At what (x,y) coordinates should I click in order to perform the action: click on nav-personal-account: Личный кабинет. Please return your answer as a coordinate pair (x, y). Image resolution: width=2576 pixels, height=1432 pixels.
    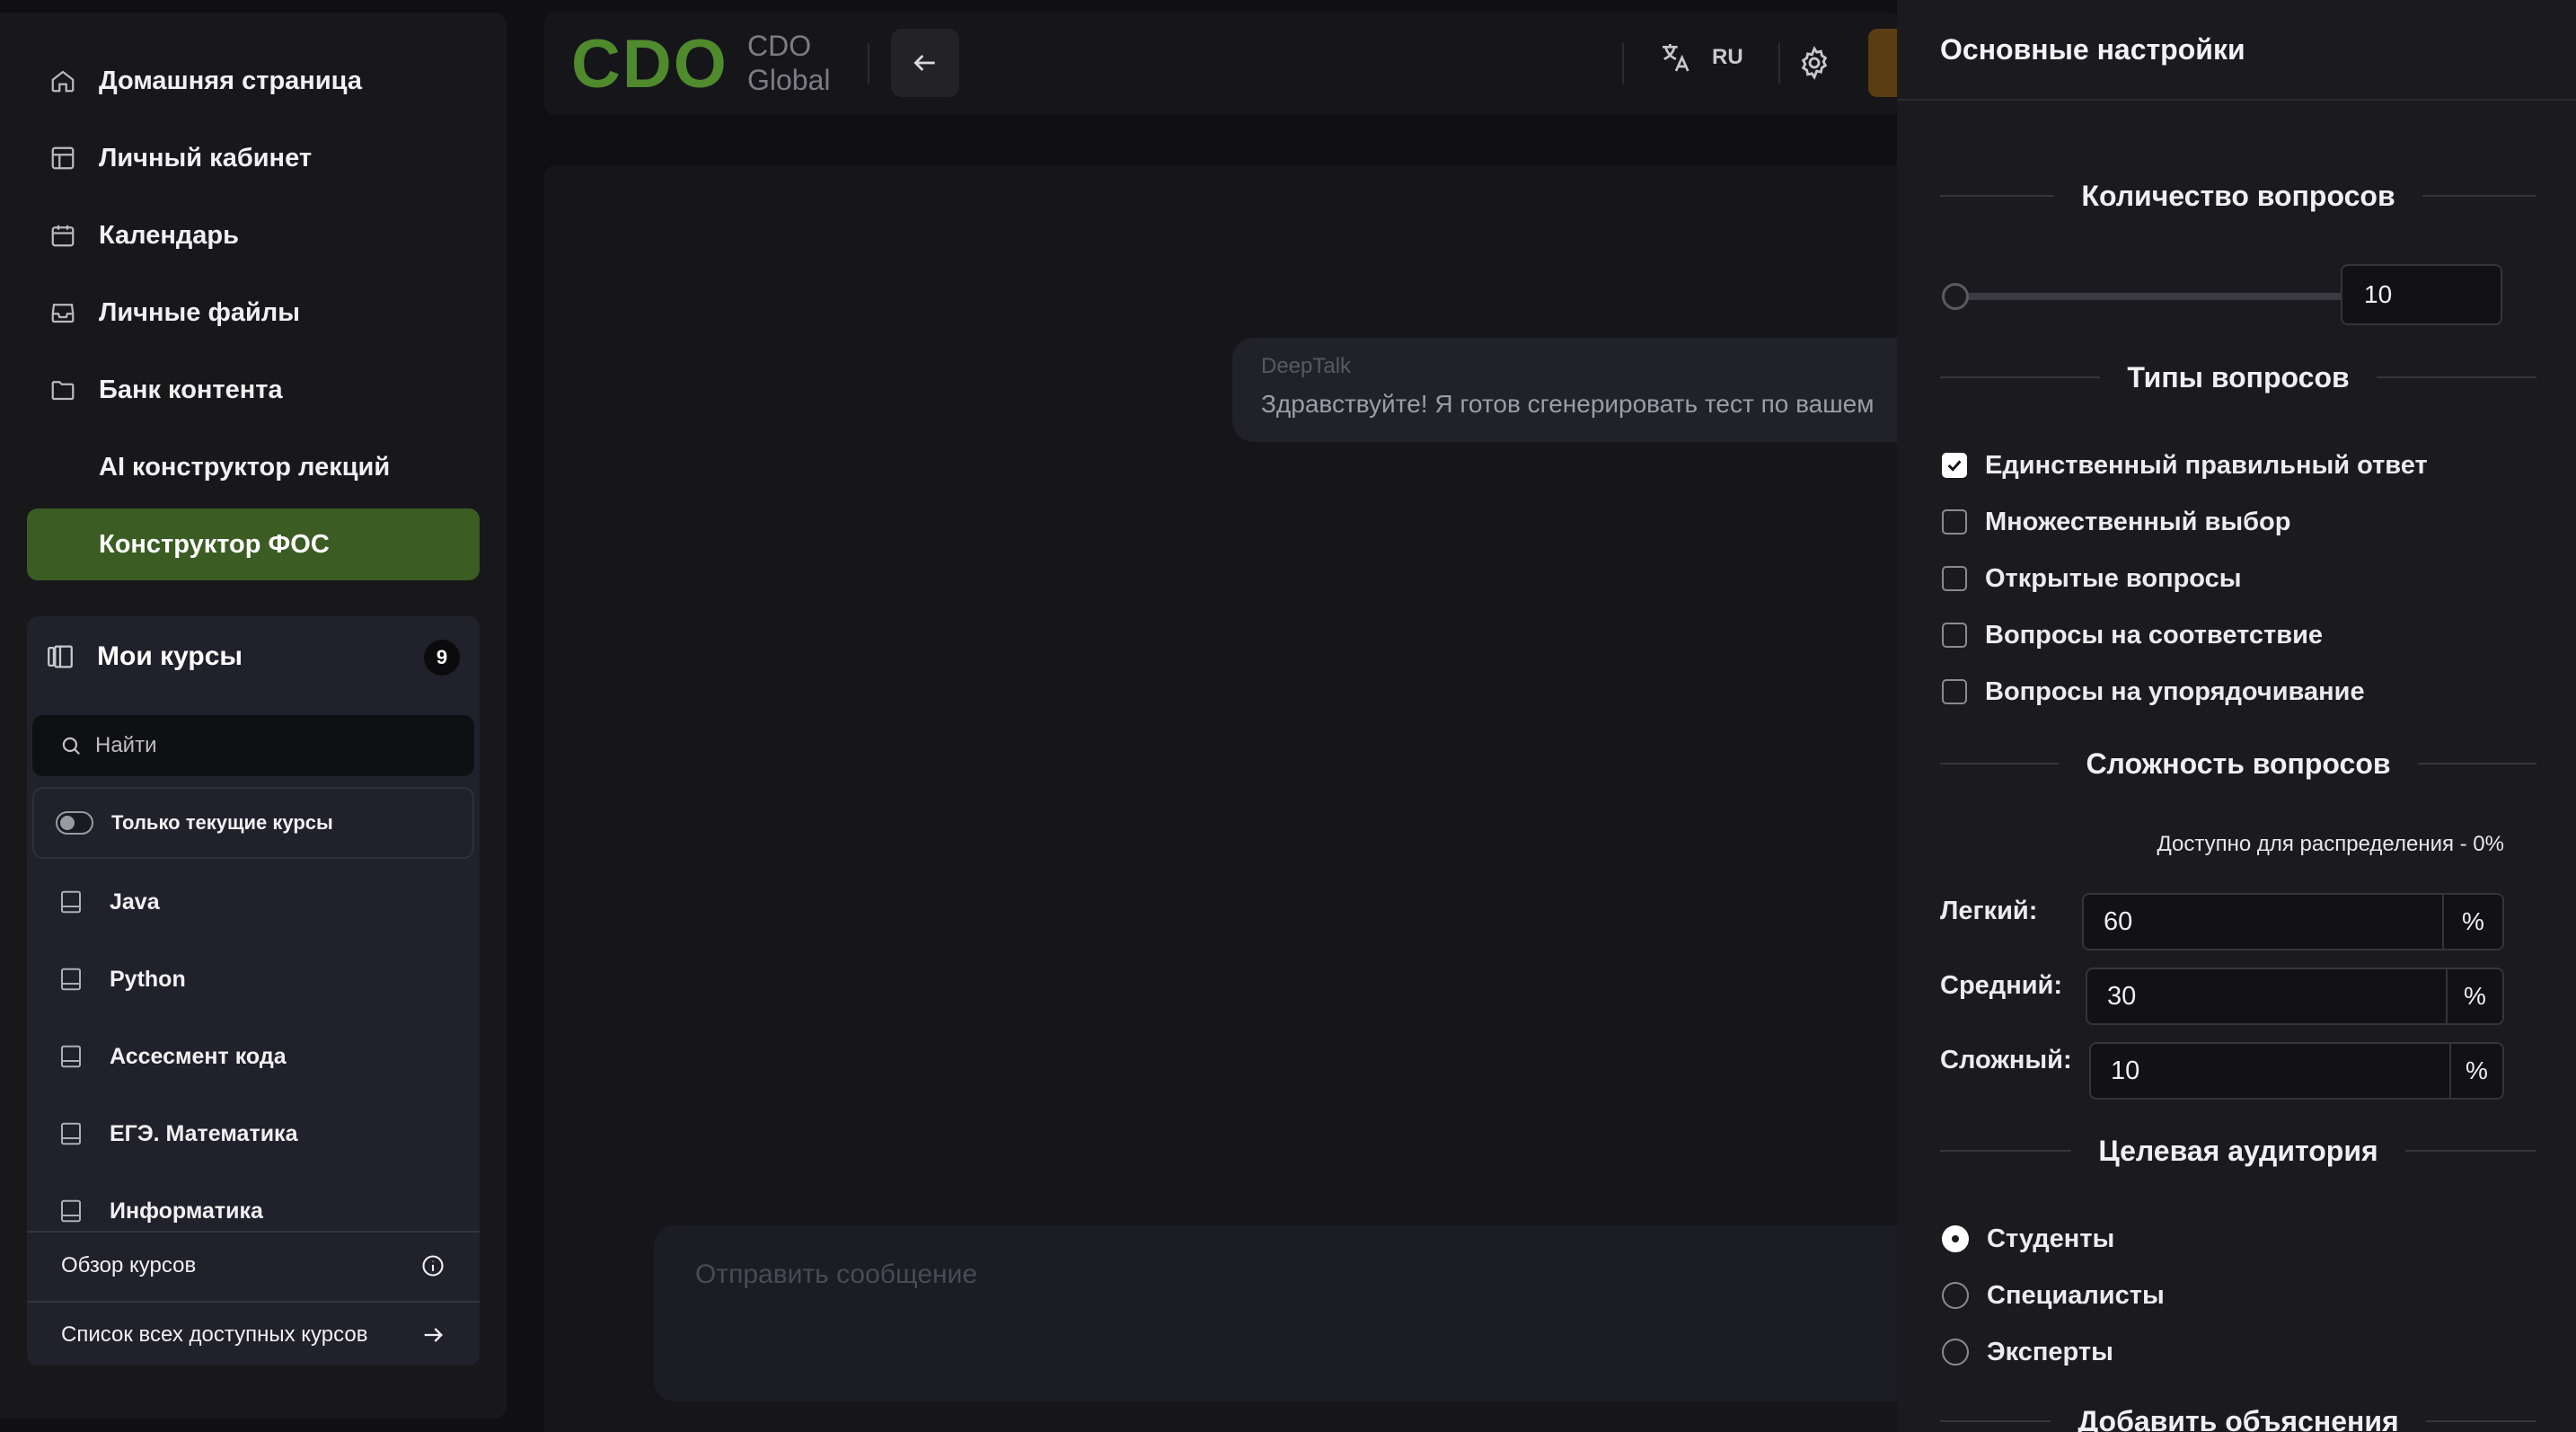
    Looking at the image, I should click on (253, 158).